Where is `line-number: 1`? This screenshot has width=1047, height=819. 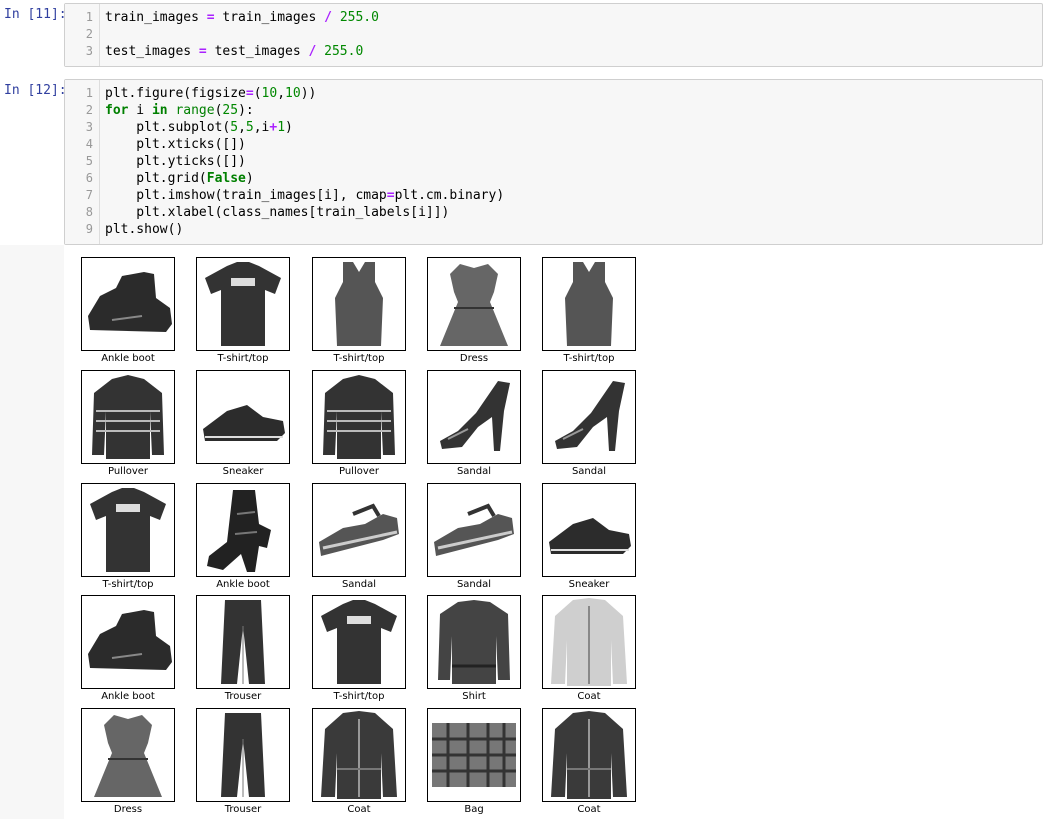
line-number: 1 is located at coordinates (89, 93).